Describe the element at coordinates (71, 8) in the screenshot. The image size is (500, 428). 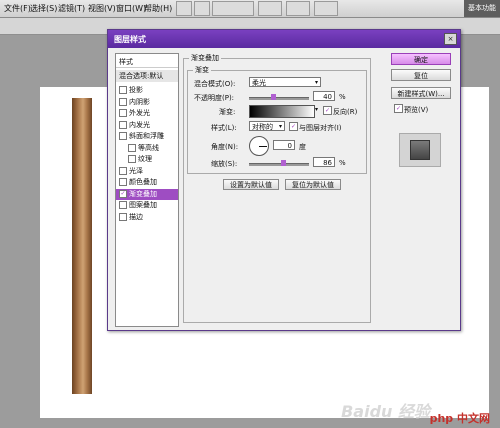
I see `menu-filter: 滤镜(T)` at that location.